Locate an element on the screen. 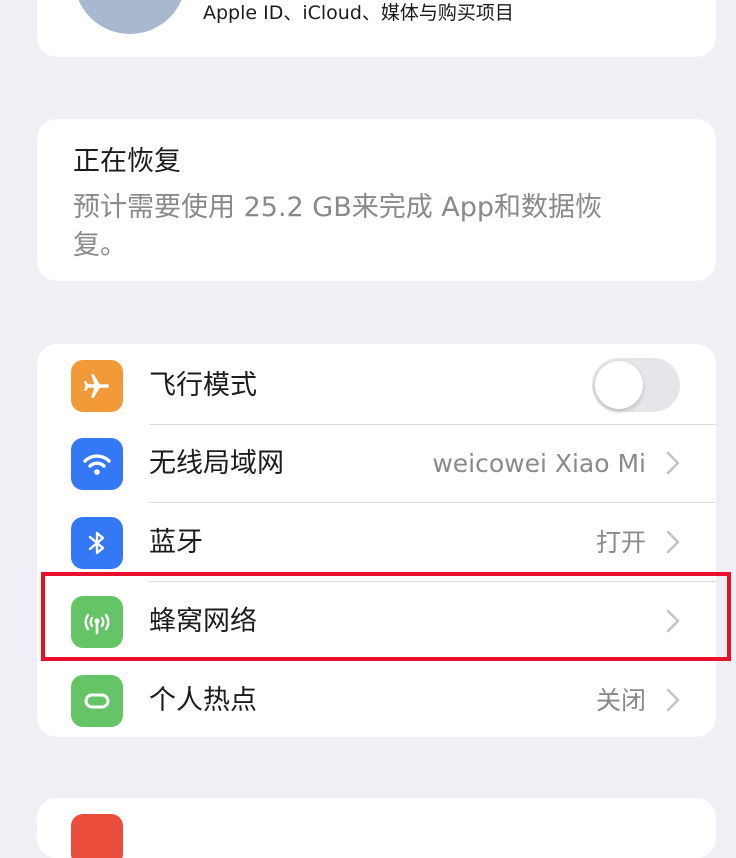 Image resolution: width=736 pixels, height=858 pixels. apple-id-subtitle: Apple ID、iCloud、媒体与购买项目 is located at coordinates (358, 13).